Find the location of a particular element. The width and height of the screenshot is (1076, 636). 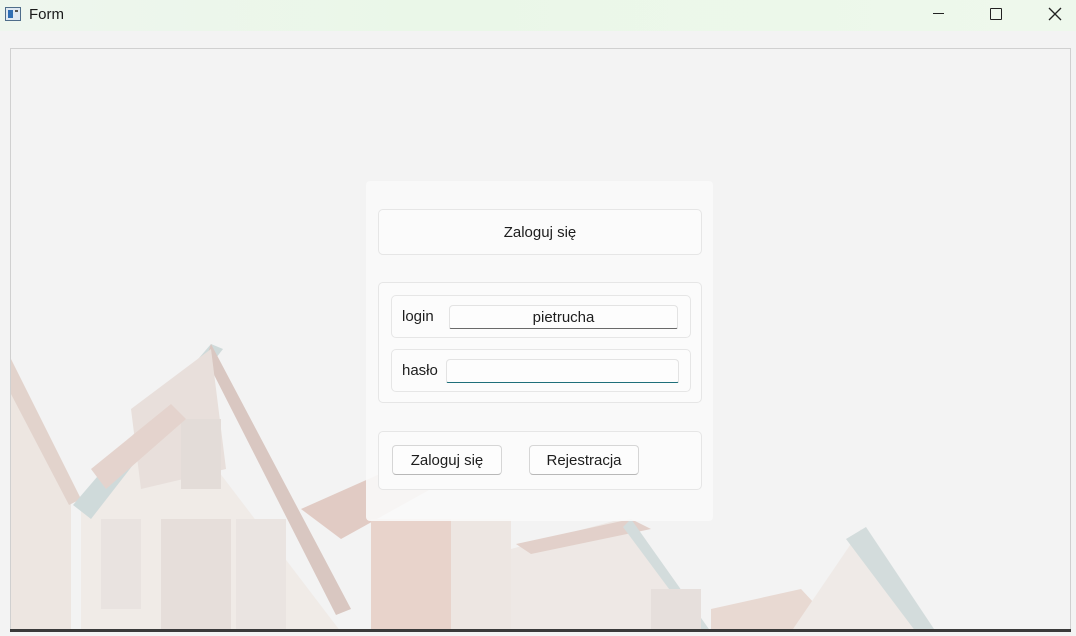

password-input is located at coordinates (562, 371).